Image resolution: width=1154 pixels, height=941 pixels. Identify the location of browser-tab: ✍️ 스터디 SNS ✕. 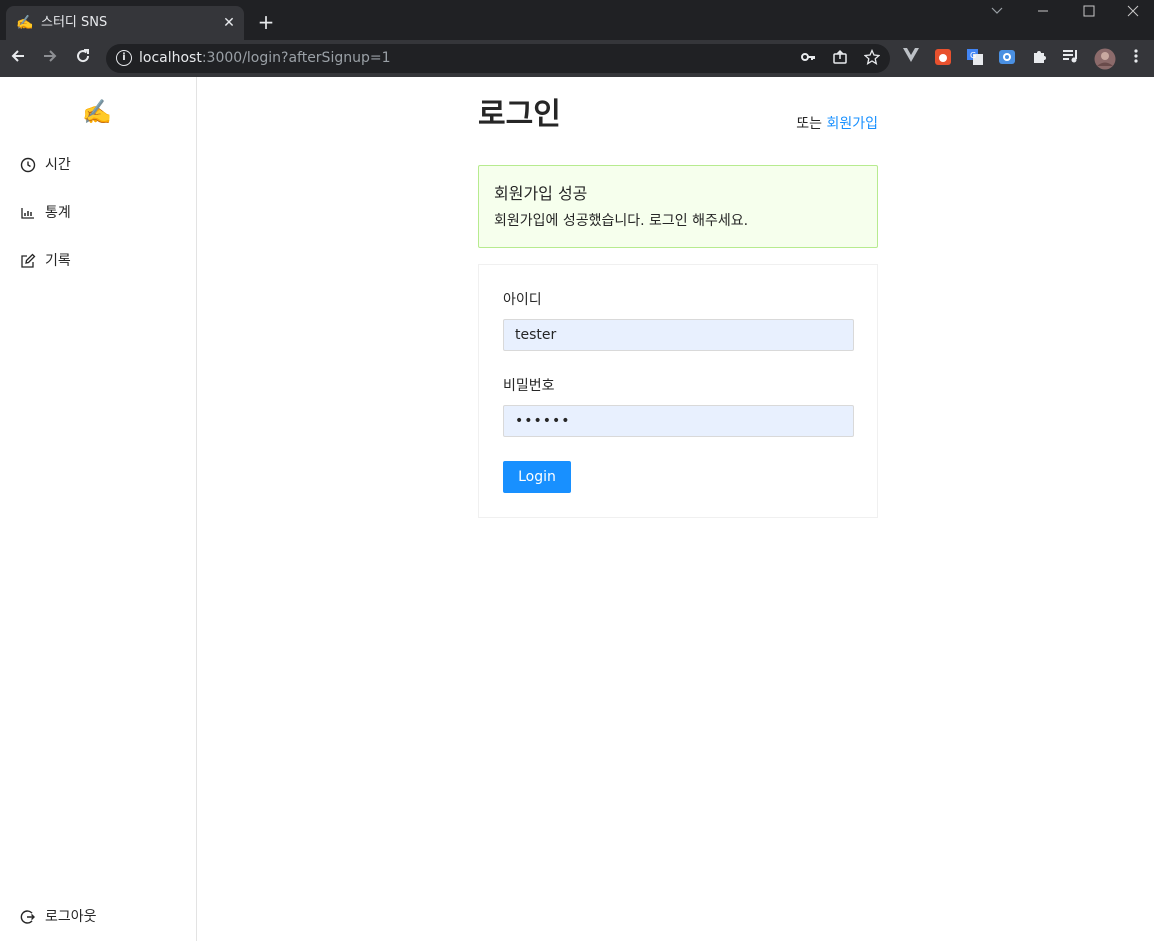
(125, 23).